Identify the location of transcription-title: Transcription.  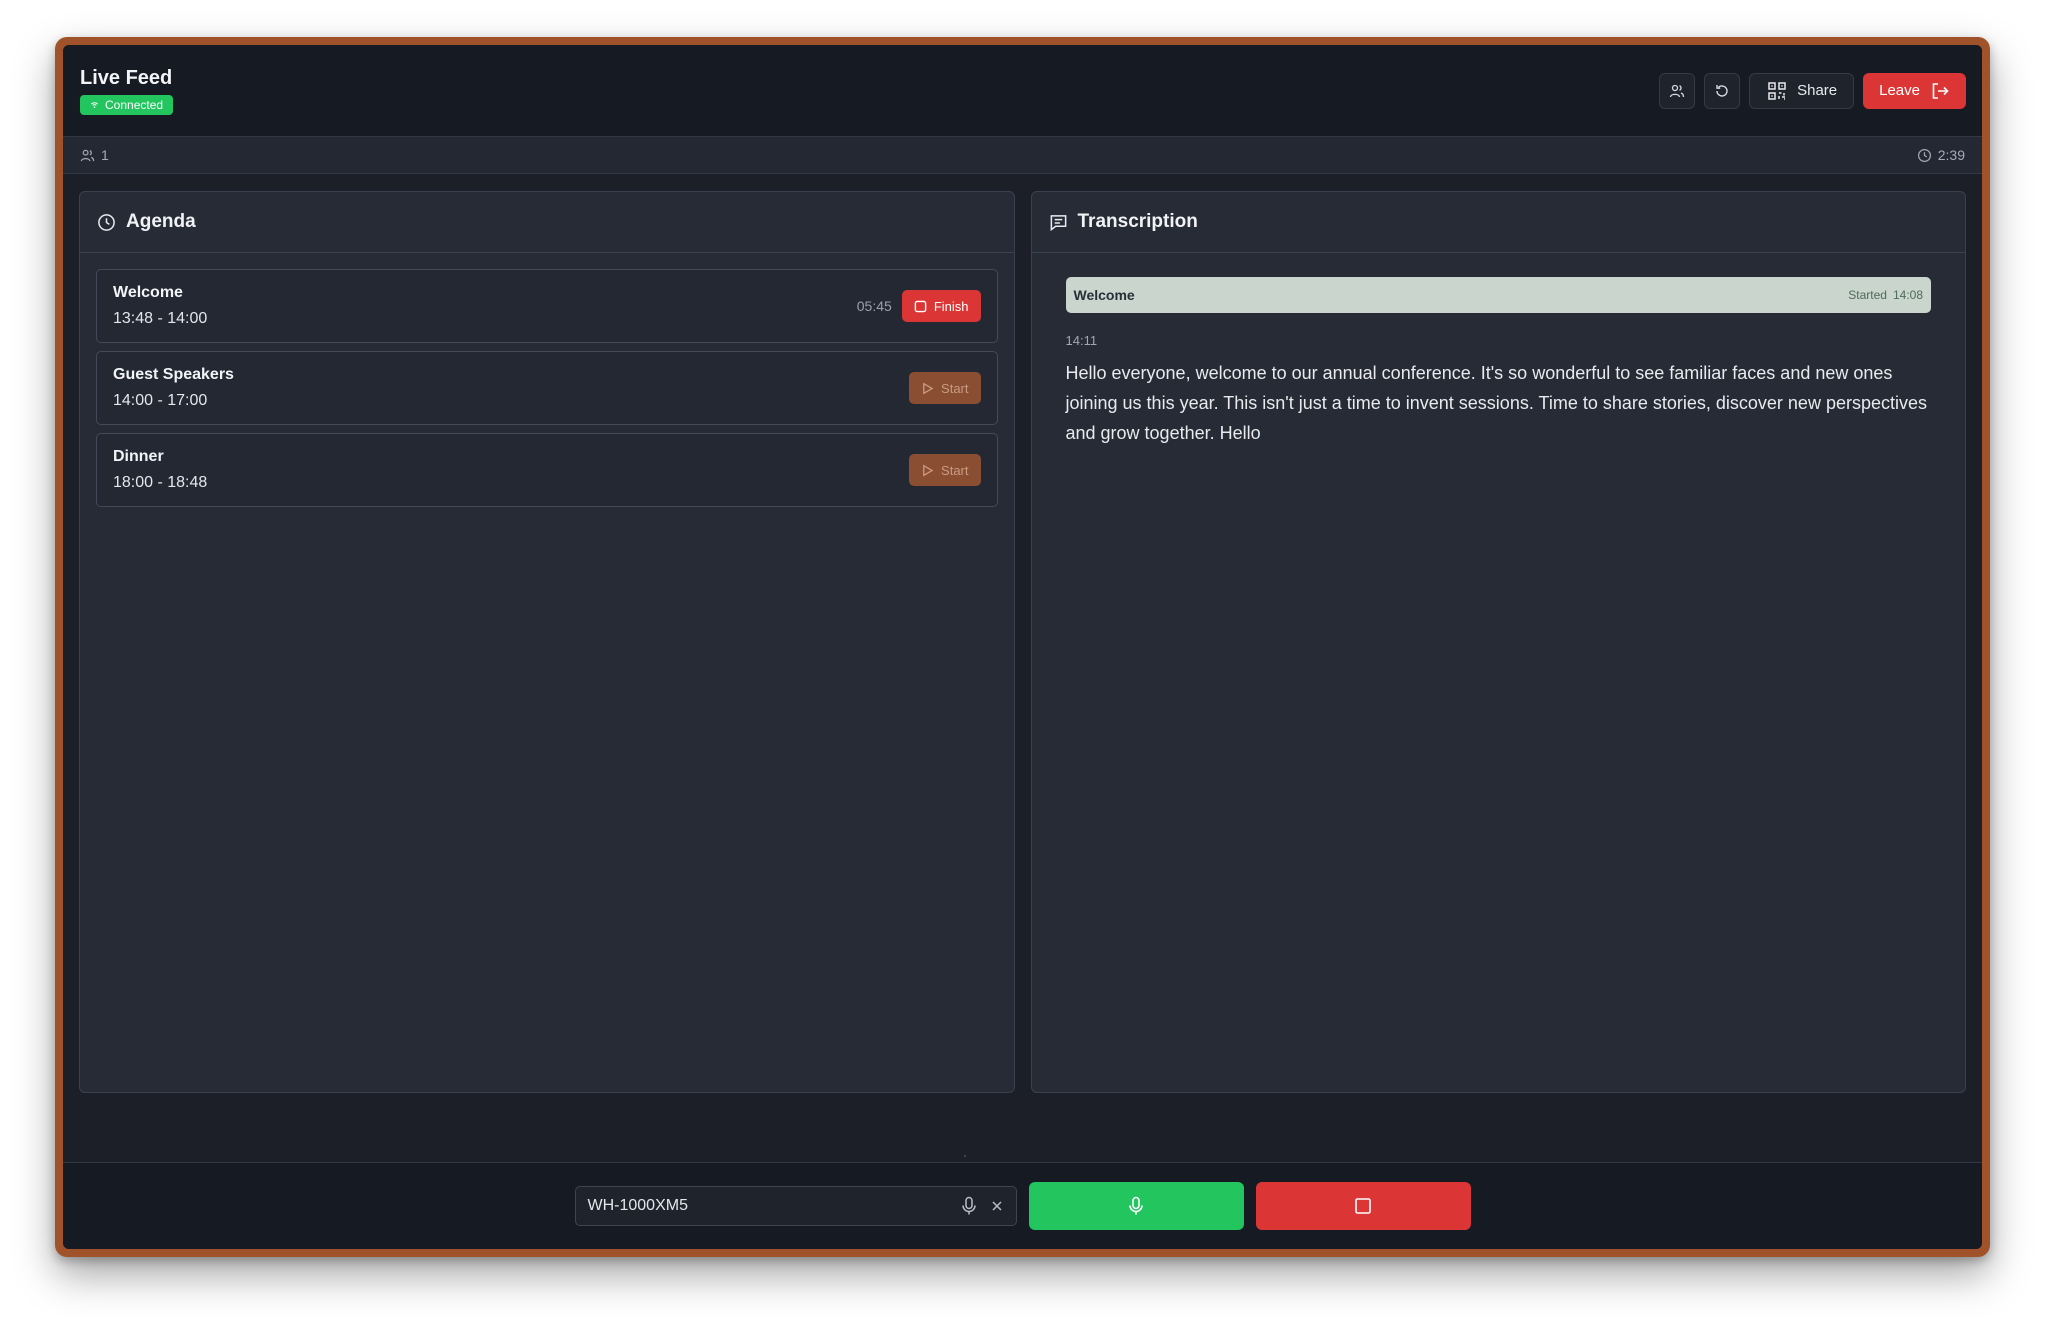
(1137, 221).